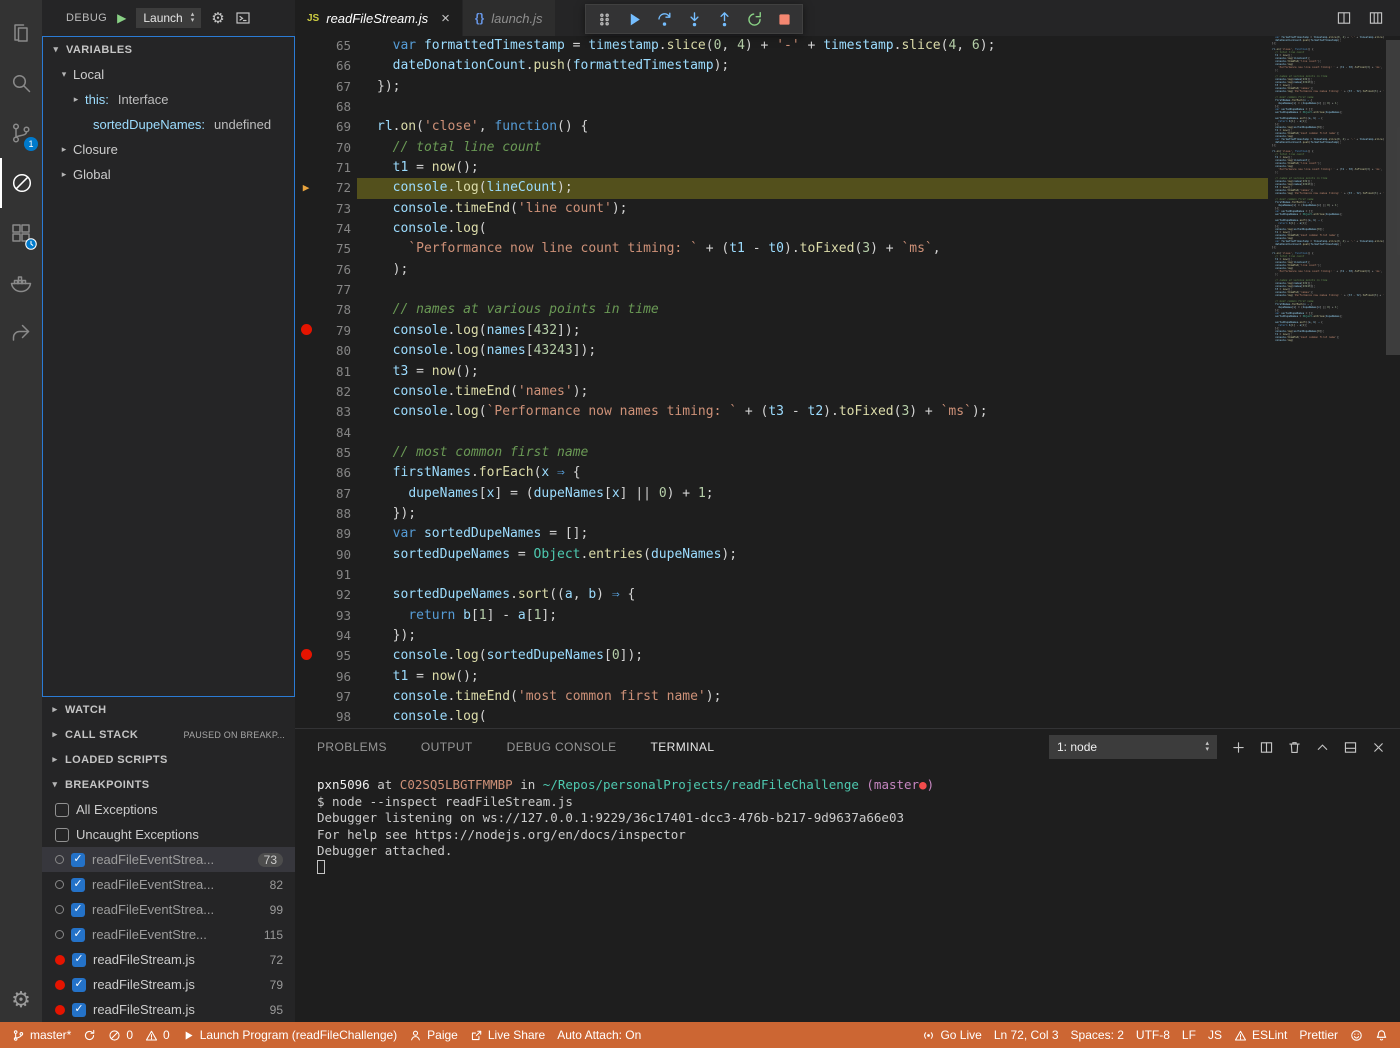  I want to click on maximize-panel-icon, so click(1322, 747).